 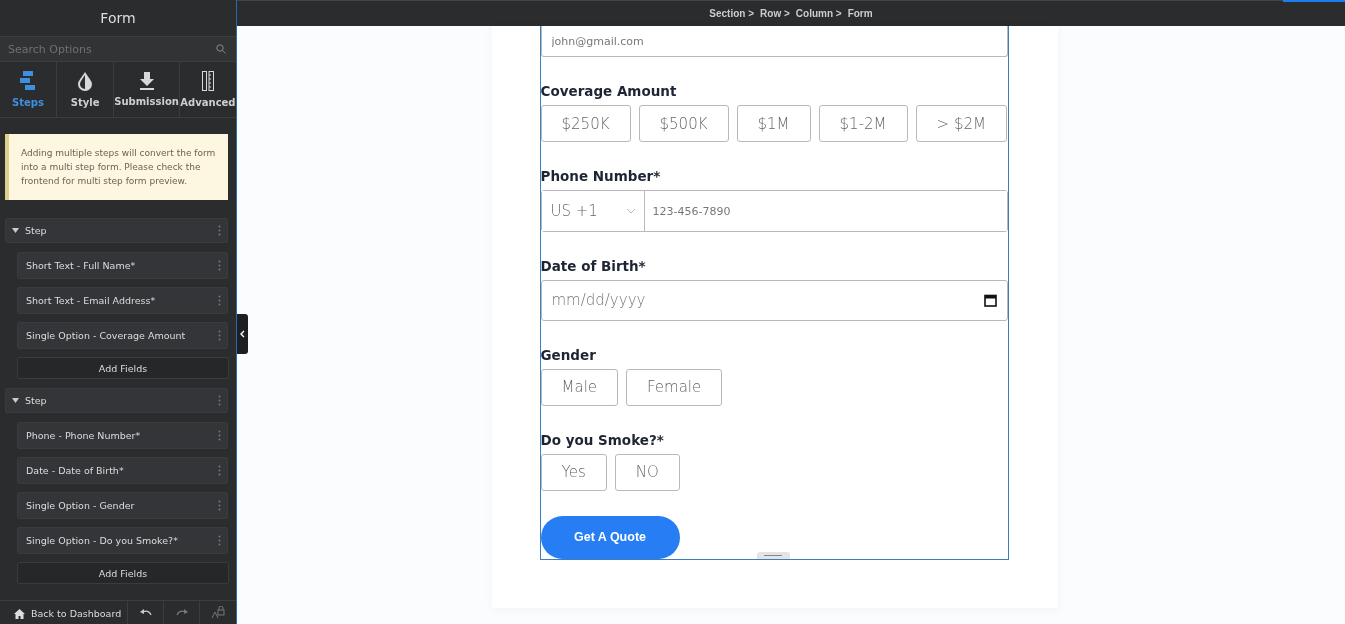 I want to click on option-button: $1M, so click(x=773, y=124).